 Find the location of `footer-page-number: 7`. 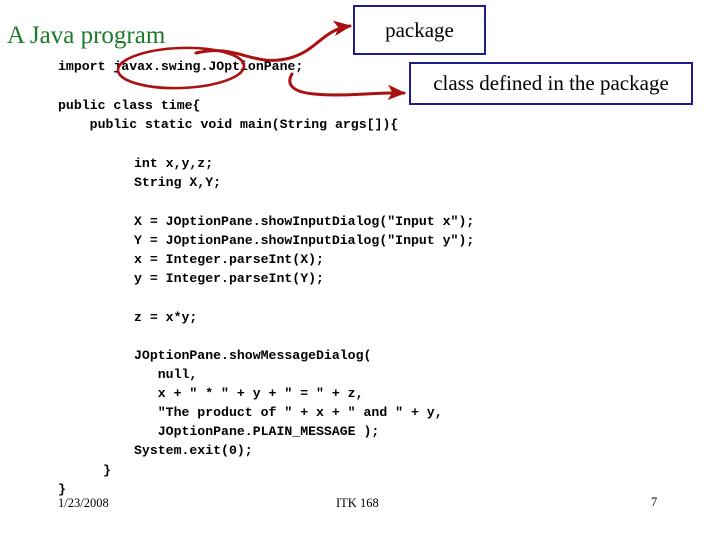

footer-page-number: 7 is located at coordinates (654, 502).